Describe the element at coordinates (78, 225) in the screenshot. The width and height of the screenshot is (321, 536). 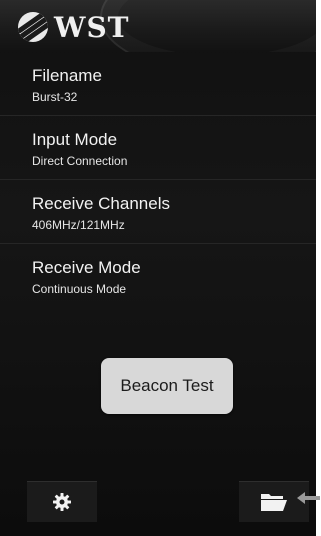
I see `setting-value: 406MHz/121MHz` at that location.